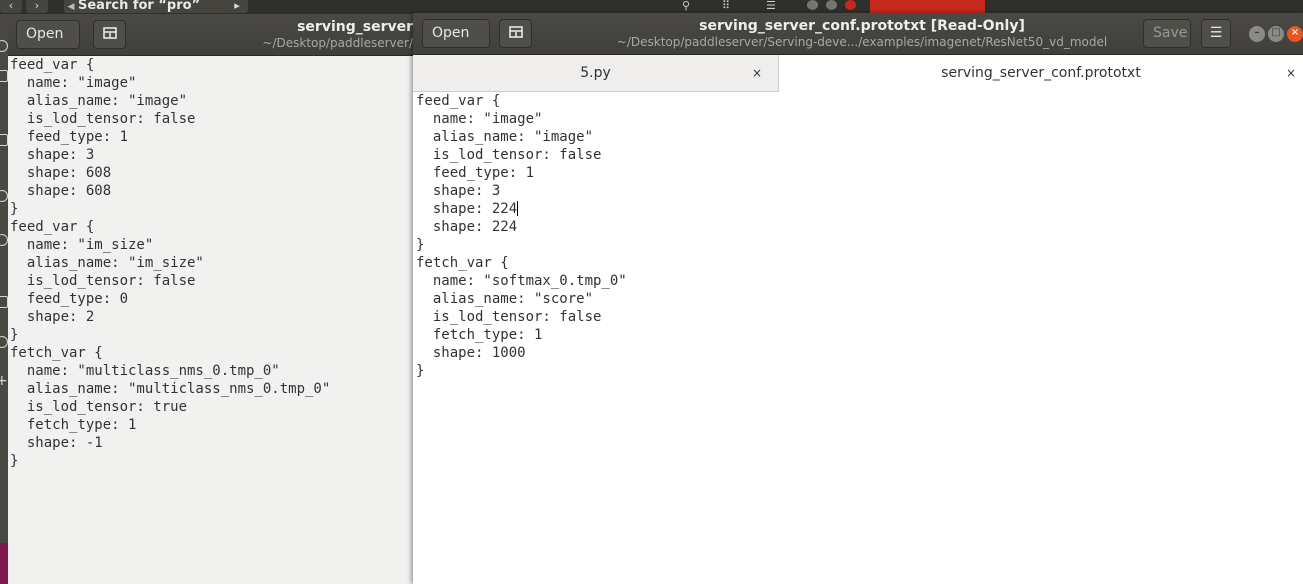 Image resolution: width=1303 pixels, height=584 pixels. I want to click on back-window-path: ~/Desktop/paddleserver/, so click(337, 43).